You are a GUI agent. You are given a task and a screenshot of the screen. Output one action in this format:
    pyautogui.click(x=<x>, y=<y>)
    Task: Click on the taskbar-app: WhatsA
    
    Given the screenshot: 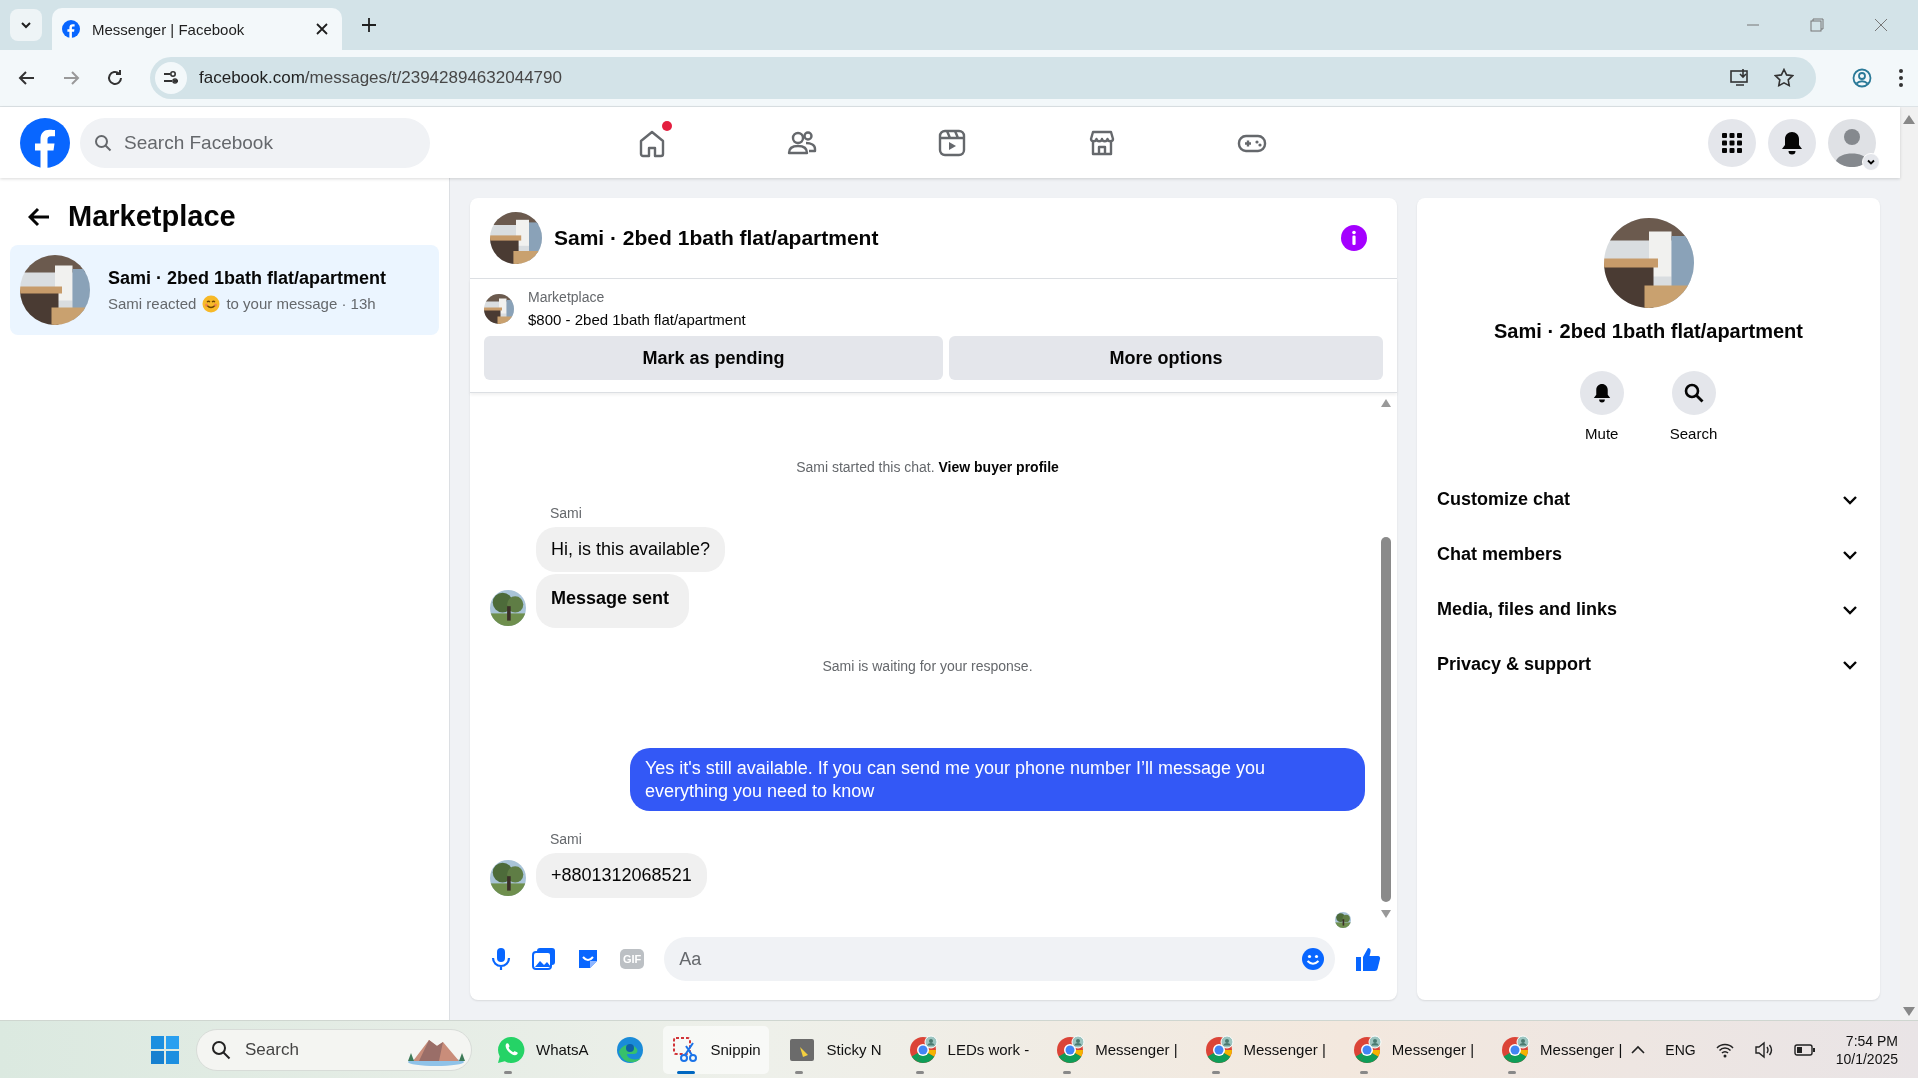 What is the action you would take?
    pyautogui.click(x=542, y=1049)
    